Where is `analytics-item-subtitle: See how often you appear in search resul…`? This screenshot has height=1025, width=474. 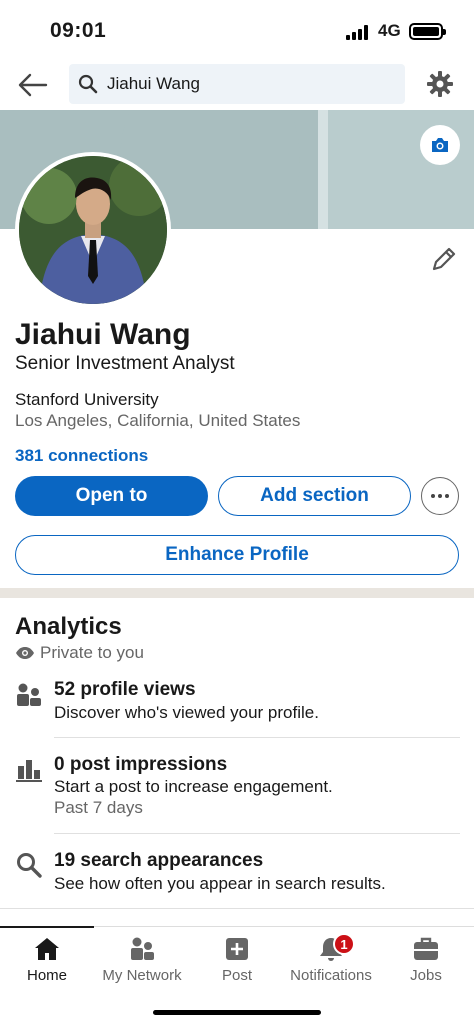
analytics-item-subtitle: See how often you appear in search resul… is located at coordinates (220, 883).